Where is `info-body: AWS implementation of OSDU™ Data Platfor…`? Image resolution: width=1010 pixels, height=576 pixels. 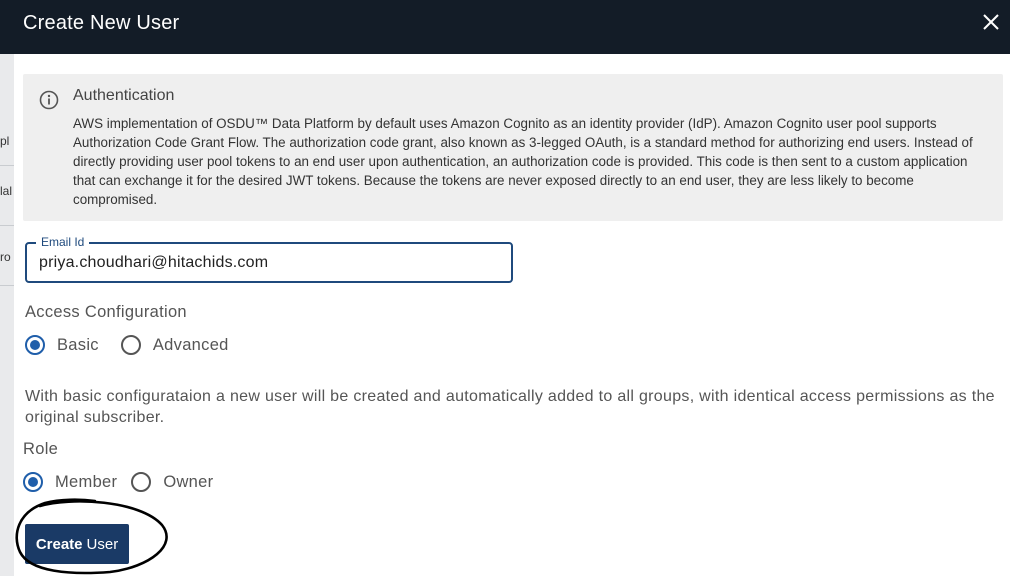 info-body: AWS implementation of OSDU™ Data Platfor… is located at coordinates (523, 161).